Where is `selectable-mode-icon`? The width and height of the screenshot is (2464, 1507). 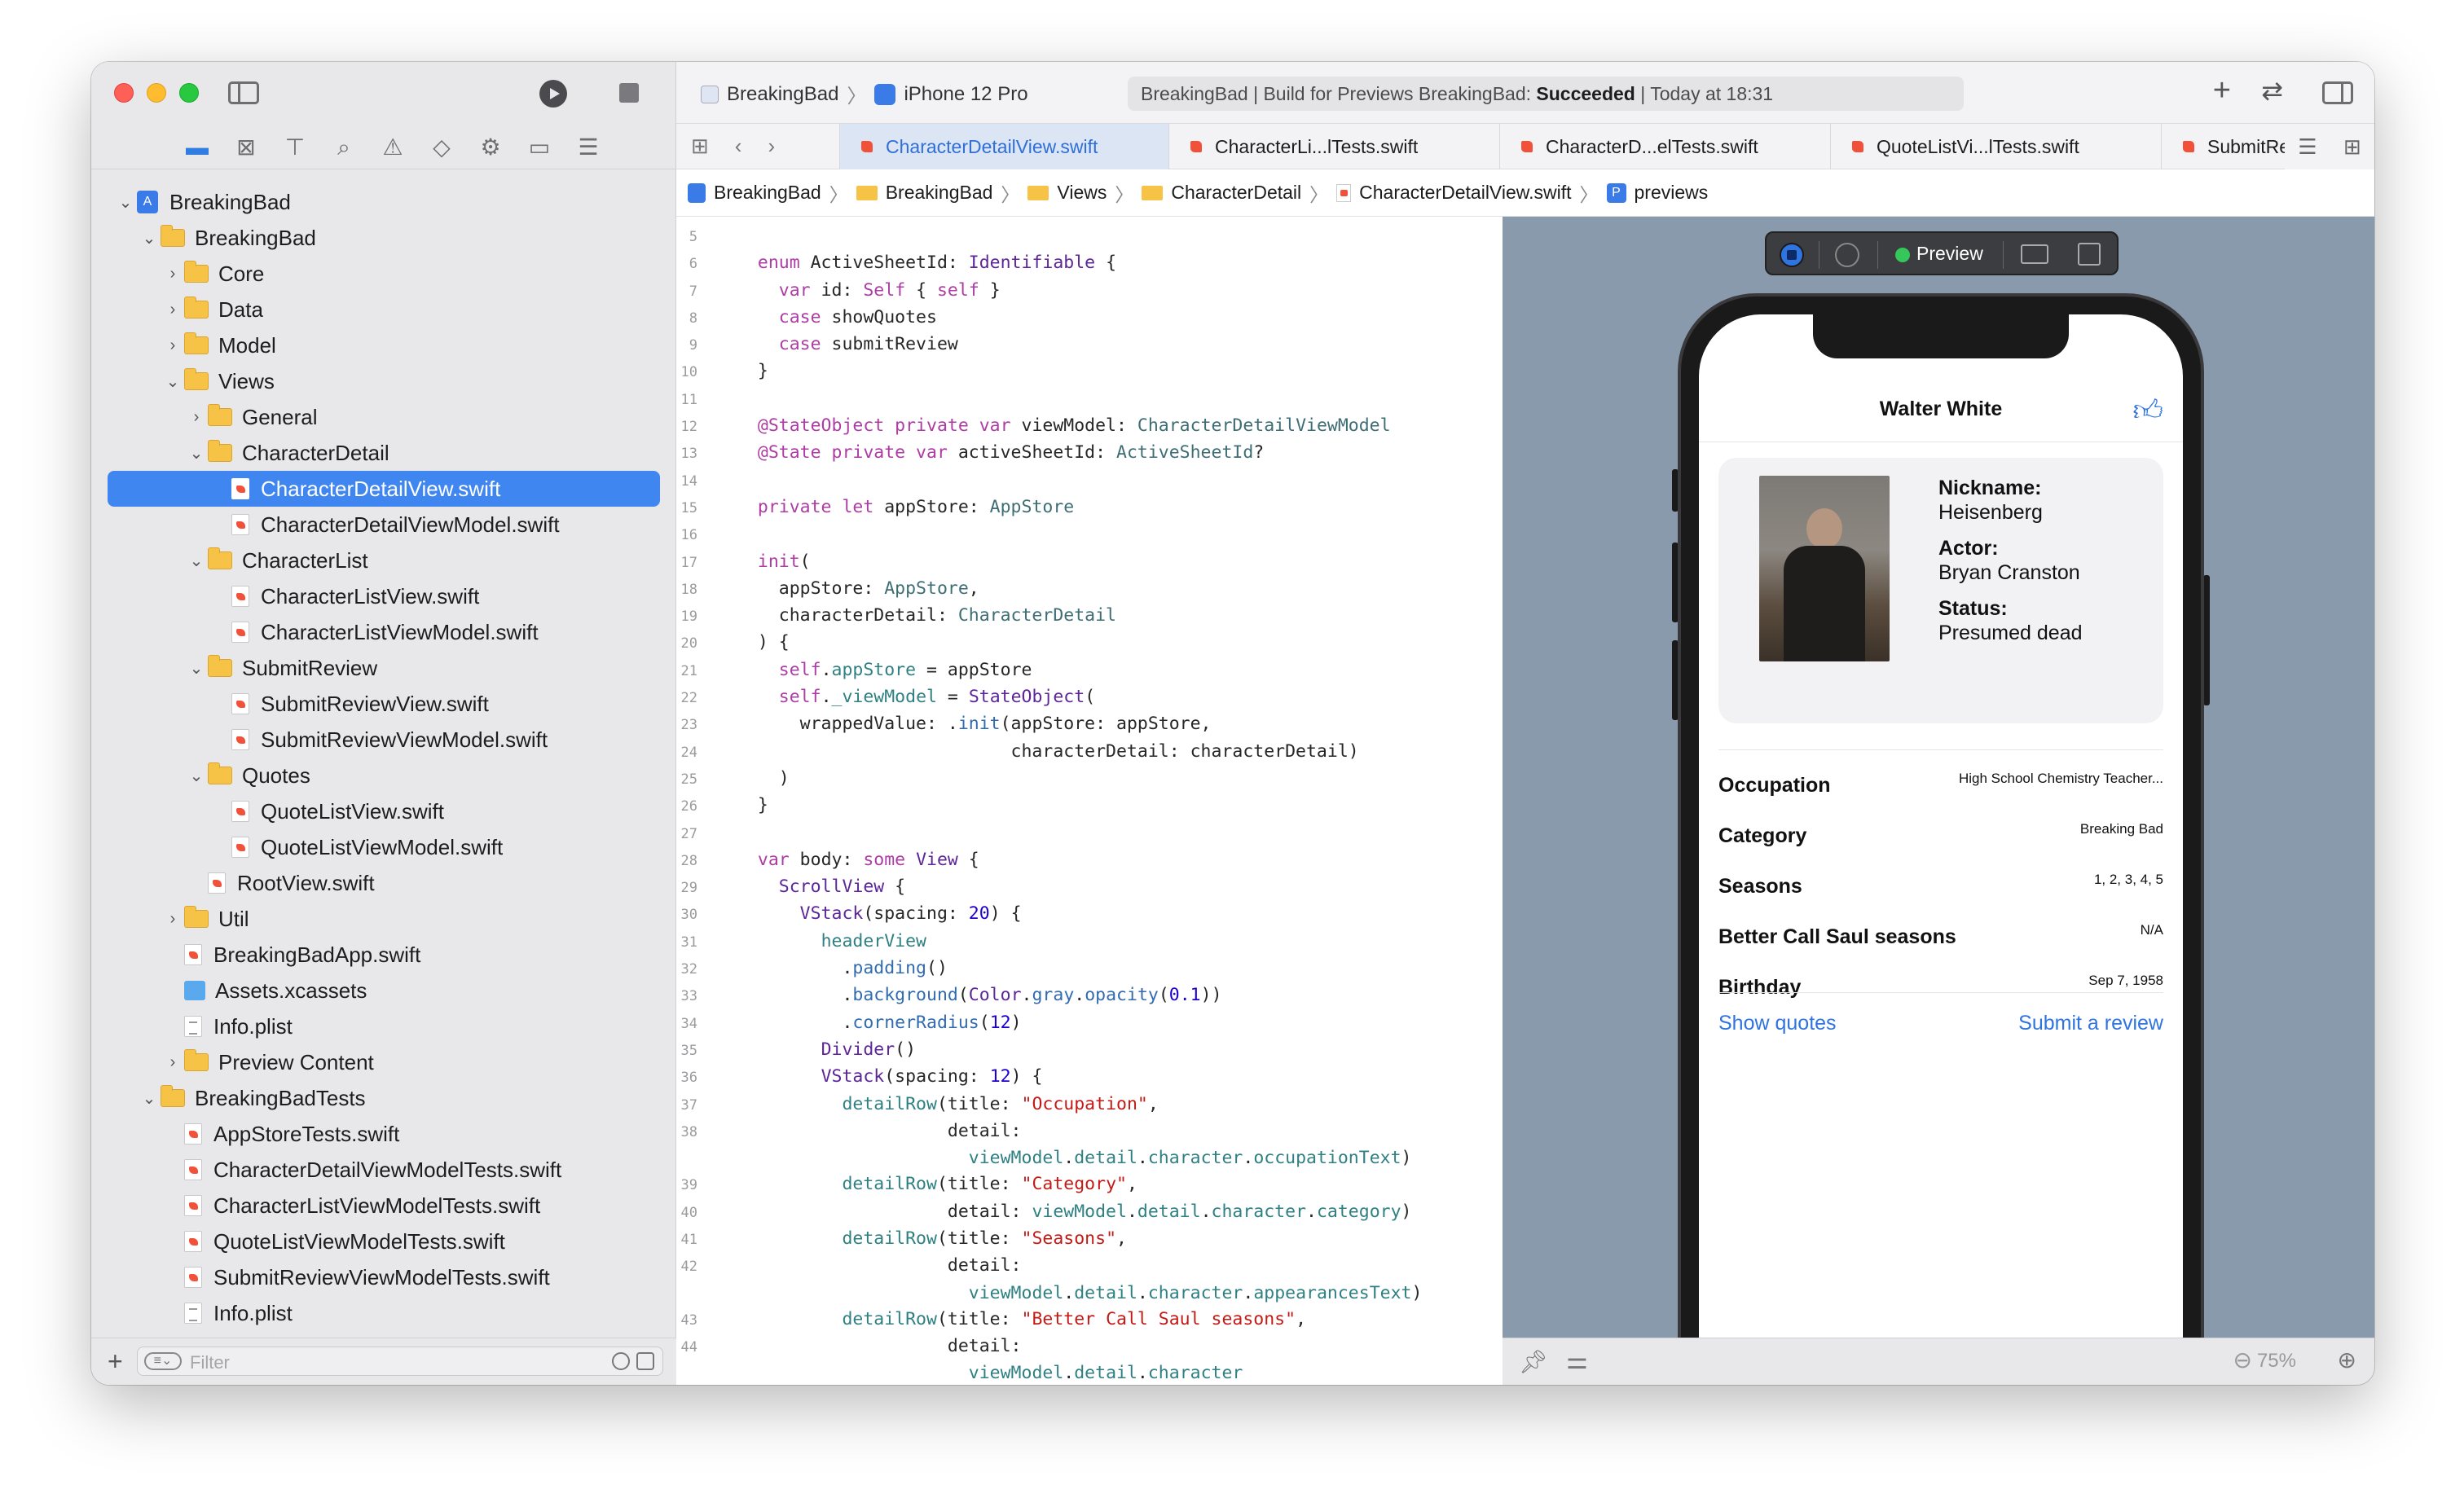 selectable-mode-icon is located at coordinates (1847, 255).